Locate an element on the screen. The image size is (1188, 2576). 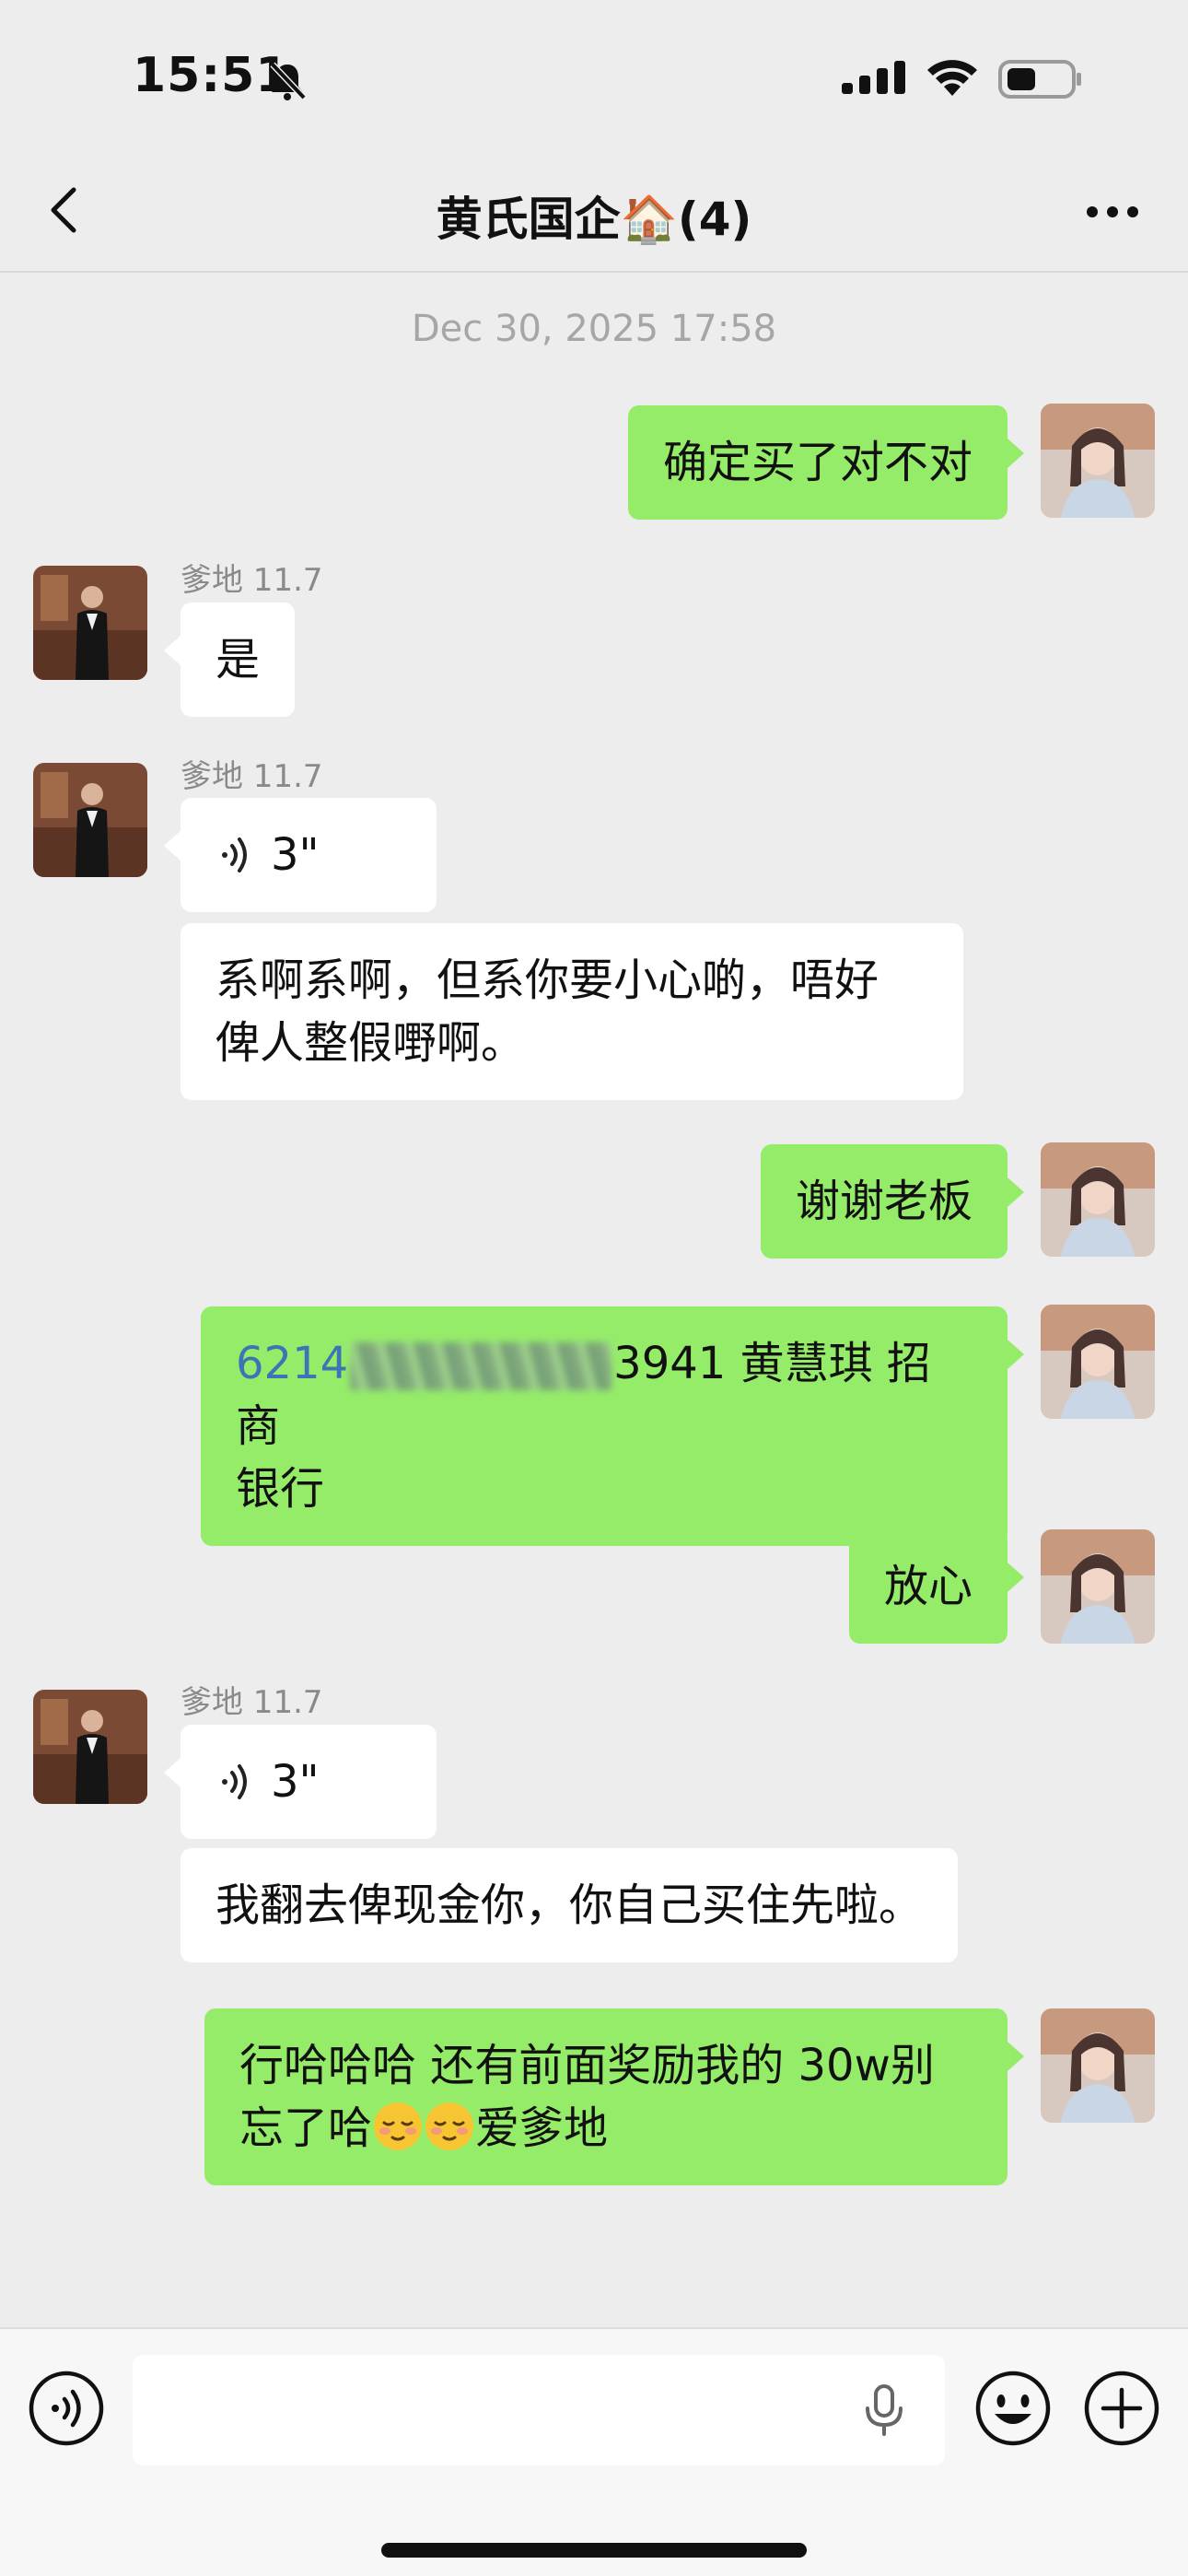
signal-icon is located at coordinates (873, 77).